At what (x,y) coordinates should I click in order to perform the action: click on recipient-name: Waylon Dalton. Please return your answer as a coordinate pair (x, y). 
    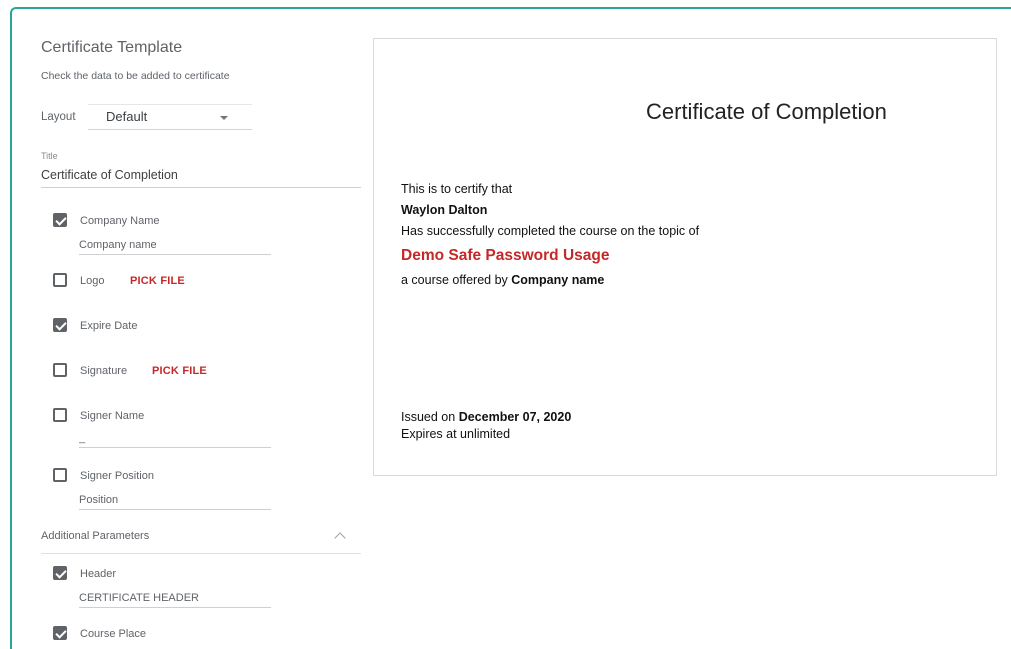
    Looking at the image, I should click on (444, 210).